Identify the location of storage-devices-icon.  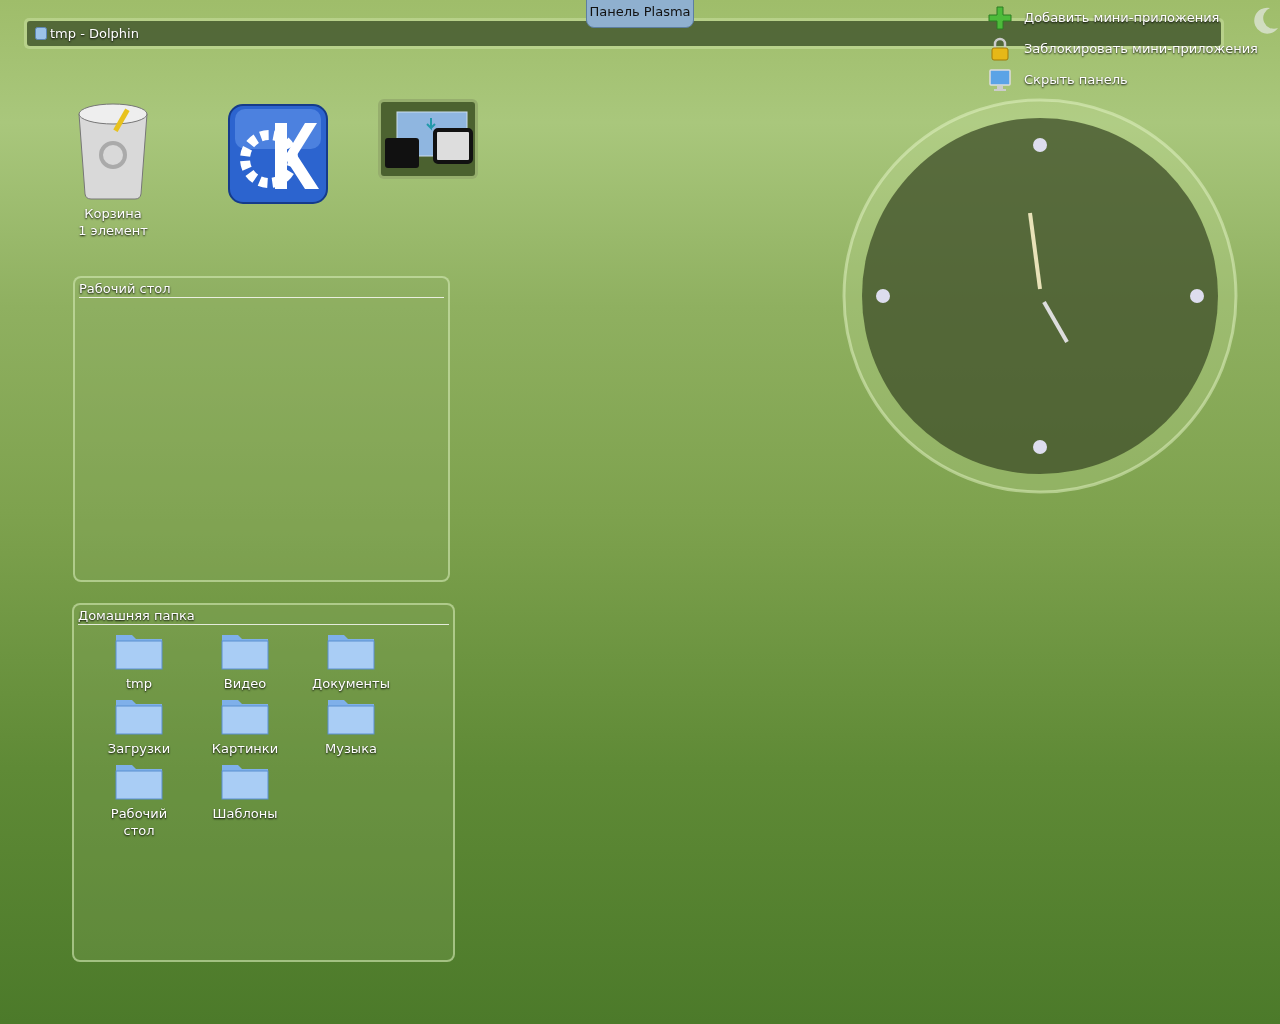
(428, 139).